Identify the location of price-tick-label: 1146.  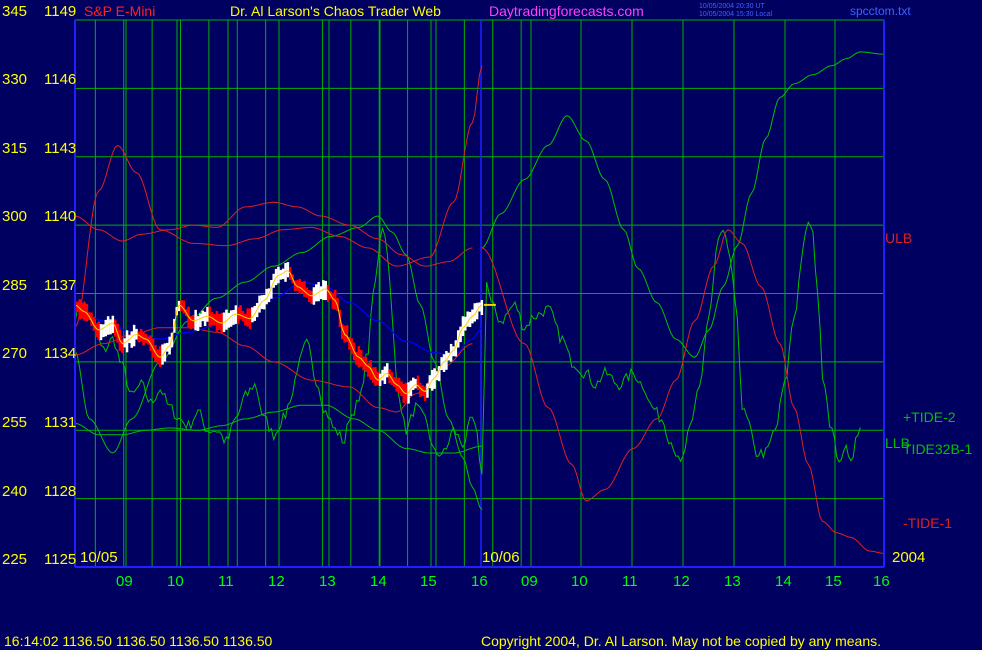
(60, 79).